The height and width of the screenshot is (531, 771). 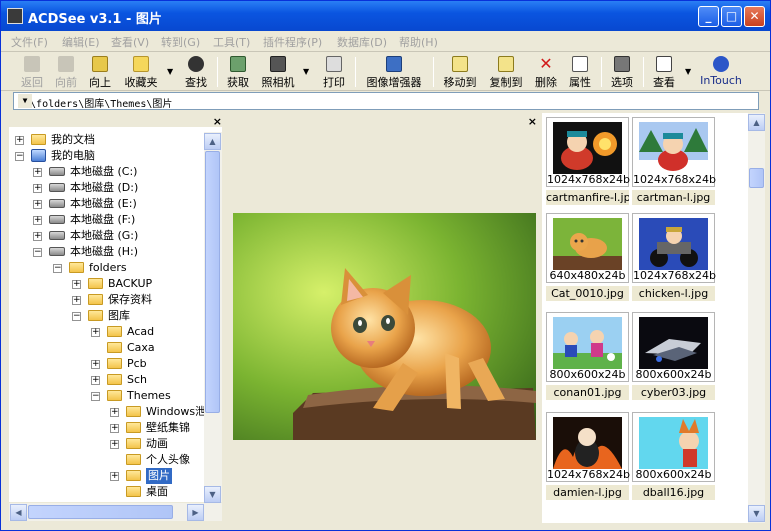 What do you see at coordinates (708, 16) in the screenshot?
I see `minimize-button: _` at bounding box center [708, 16].